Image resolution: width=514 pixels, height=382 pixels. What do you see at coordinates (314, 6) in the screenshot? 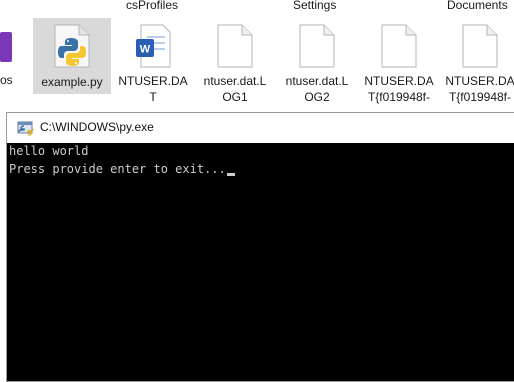
I see `folder-label-settings: Settings` at bounding box center [314, 6].